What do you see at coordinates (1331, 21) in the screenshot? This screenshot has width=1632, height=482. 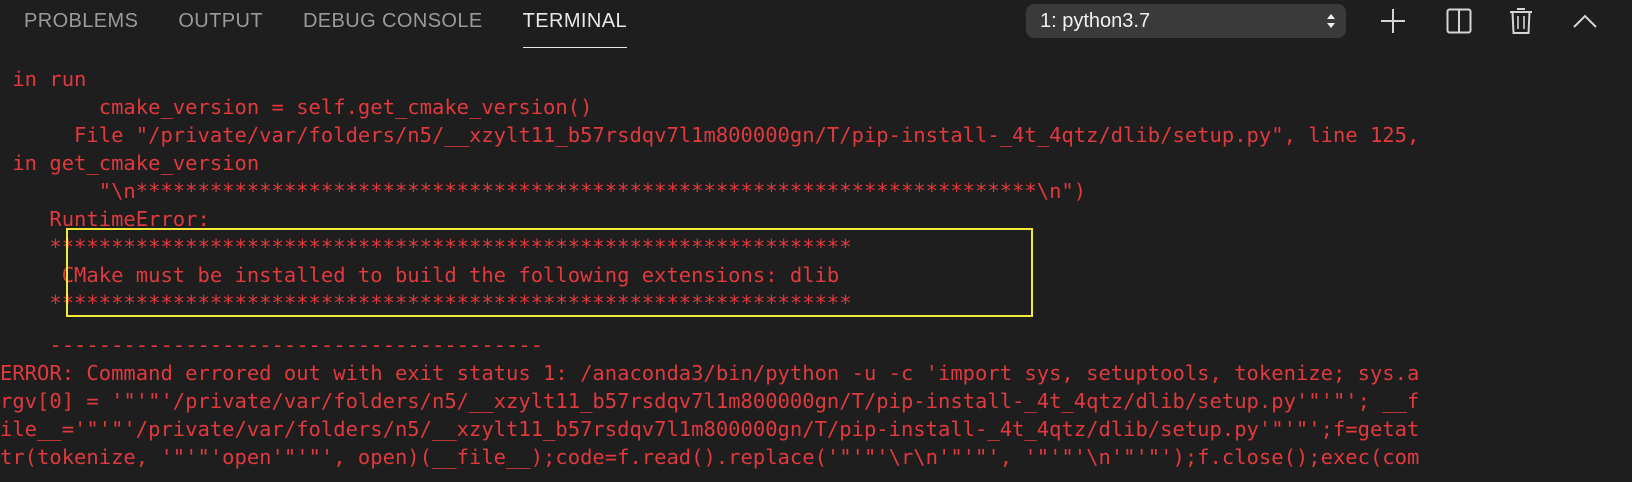 I see `select-arrows-icon` at bounding box center [1331, 21].